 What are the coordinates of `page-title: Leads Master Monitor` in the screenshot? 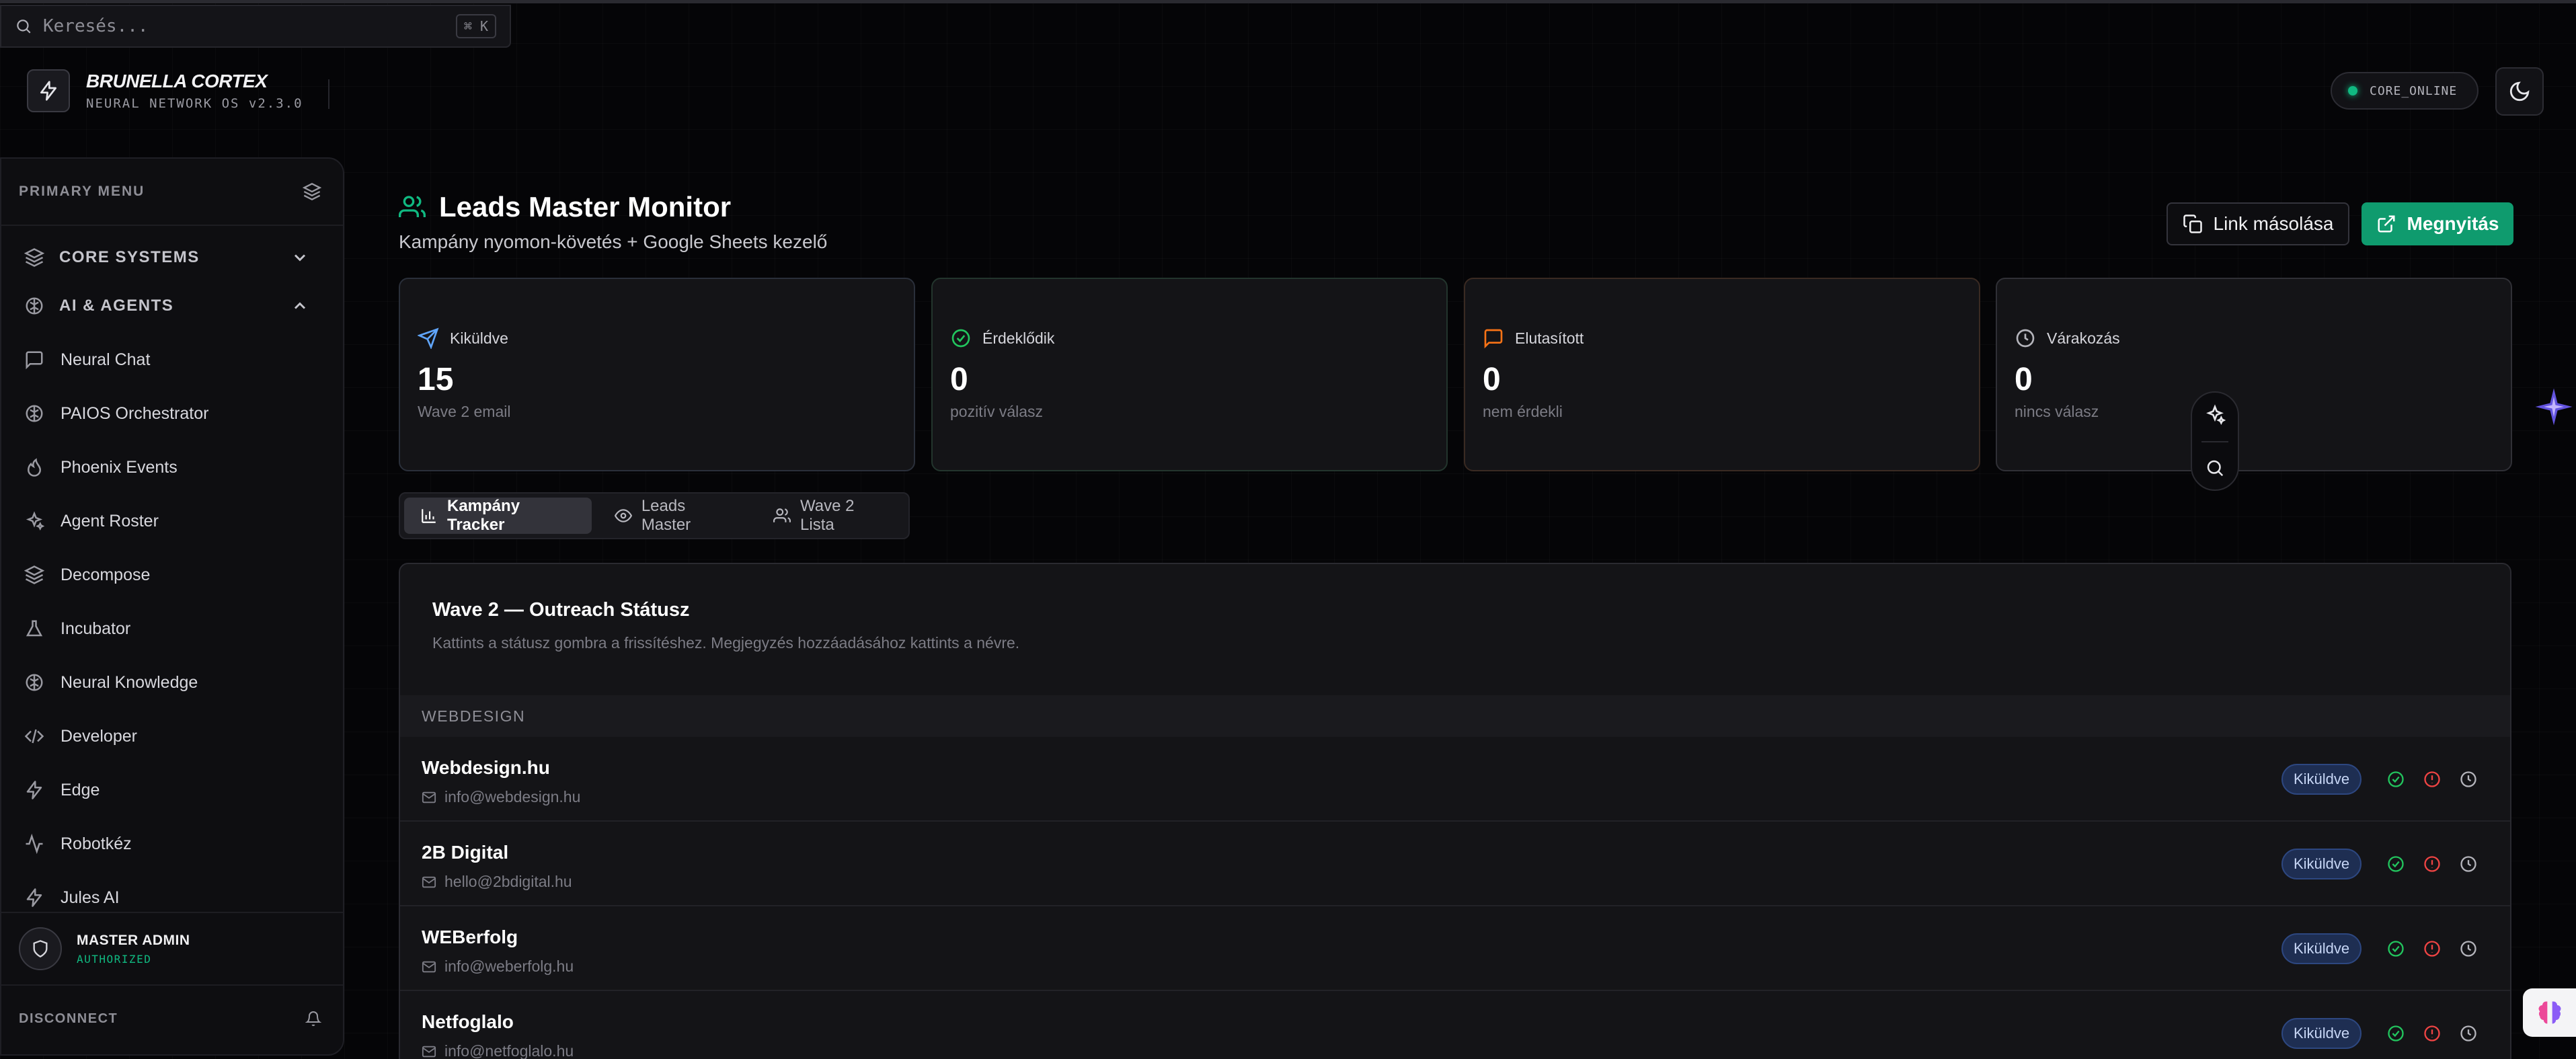 It's located at (565, 207).